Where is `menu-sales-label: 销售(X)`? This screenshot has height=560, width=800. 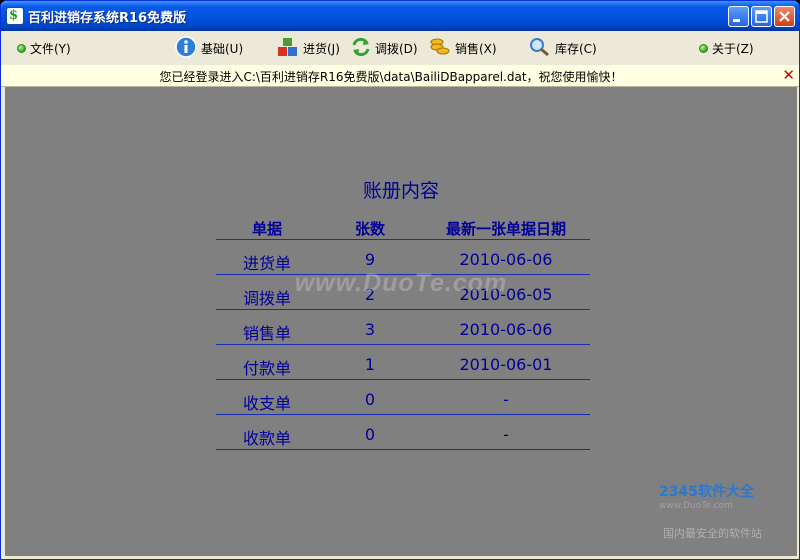 menu-sales-label: 销售(X) is located at coordinates (476, 48).